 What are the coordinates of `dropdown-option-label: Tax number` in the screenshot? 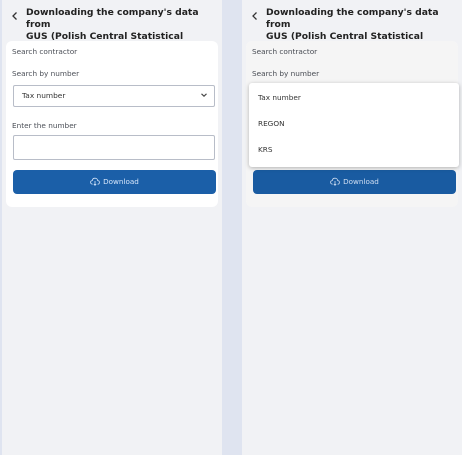 It's located at (279, 97).